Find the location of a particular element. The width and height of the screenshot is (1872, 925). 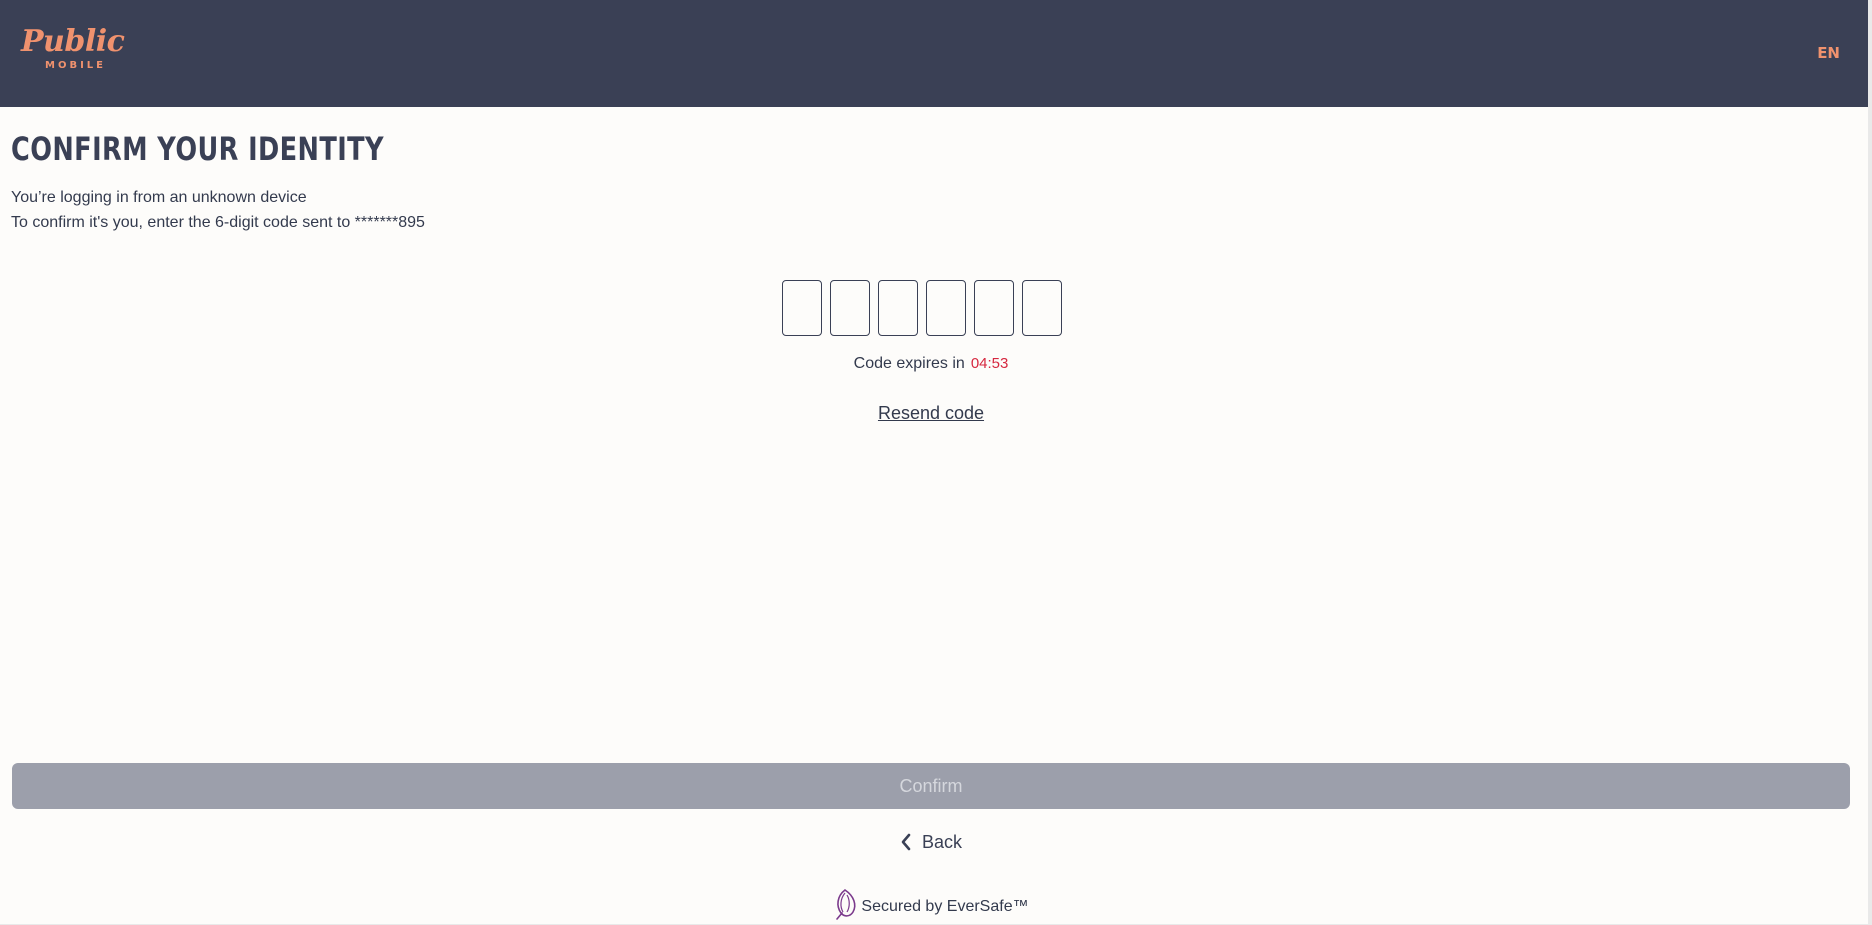

confirm-button: Confirm is located at coordinates (931, 786).